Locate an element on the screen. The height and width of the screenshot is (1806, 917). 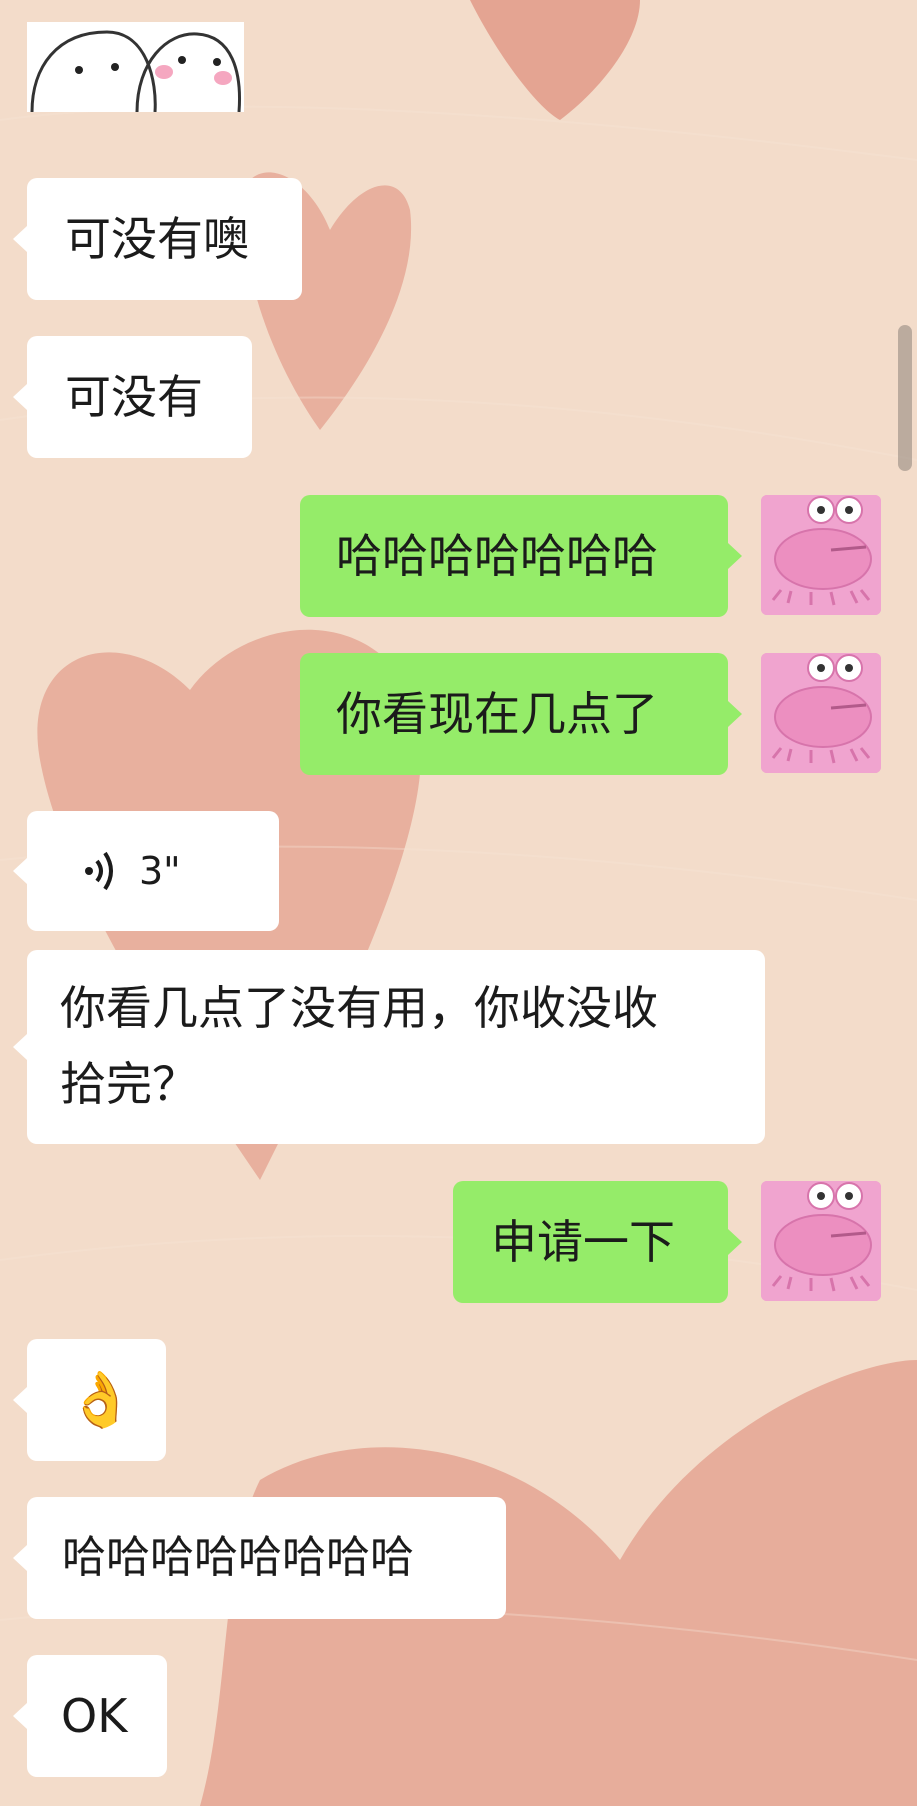
message-bubble-incoming: OK is located at coordinates (90, 1716).